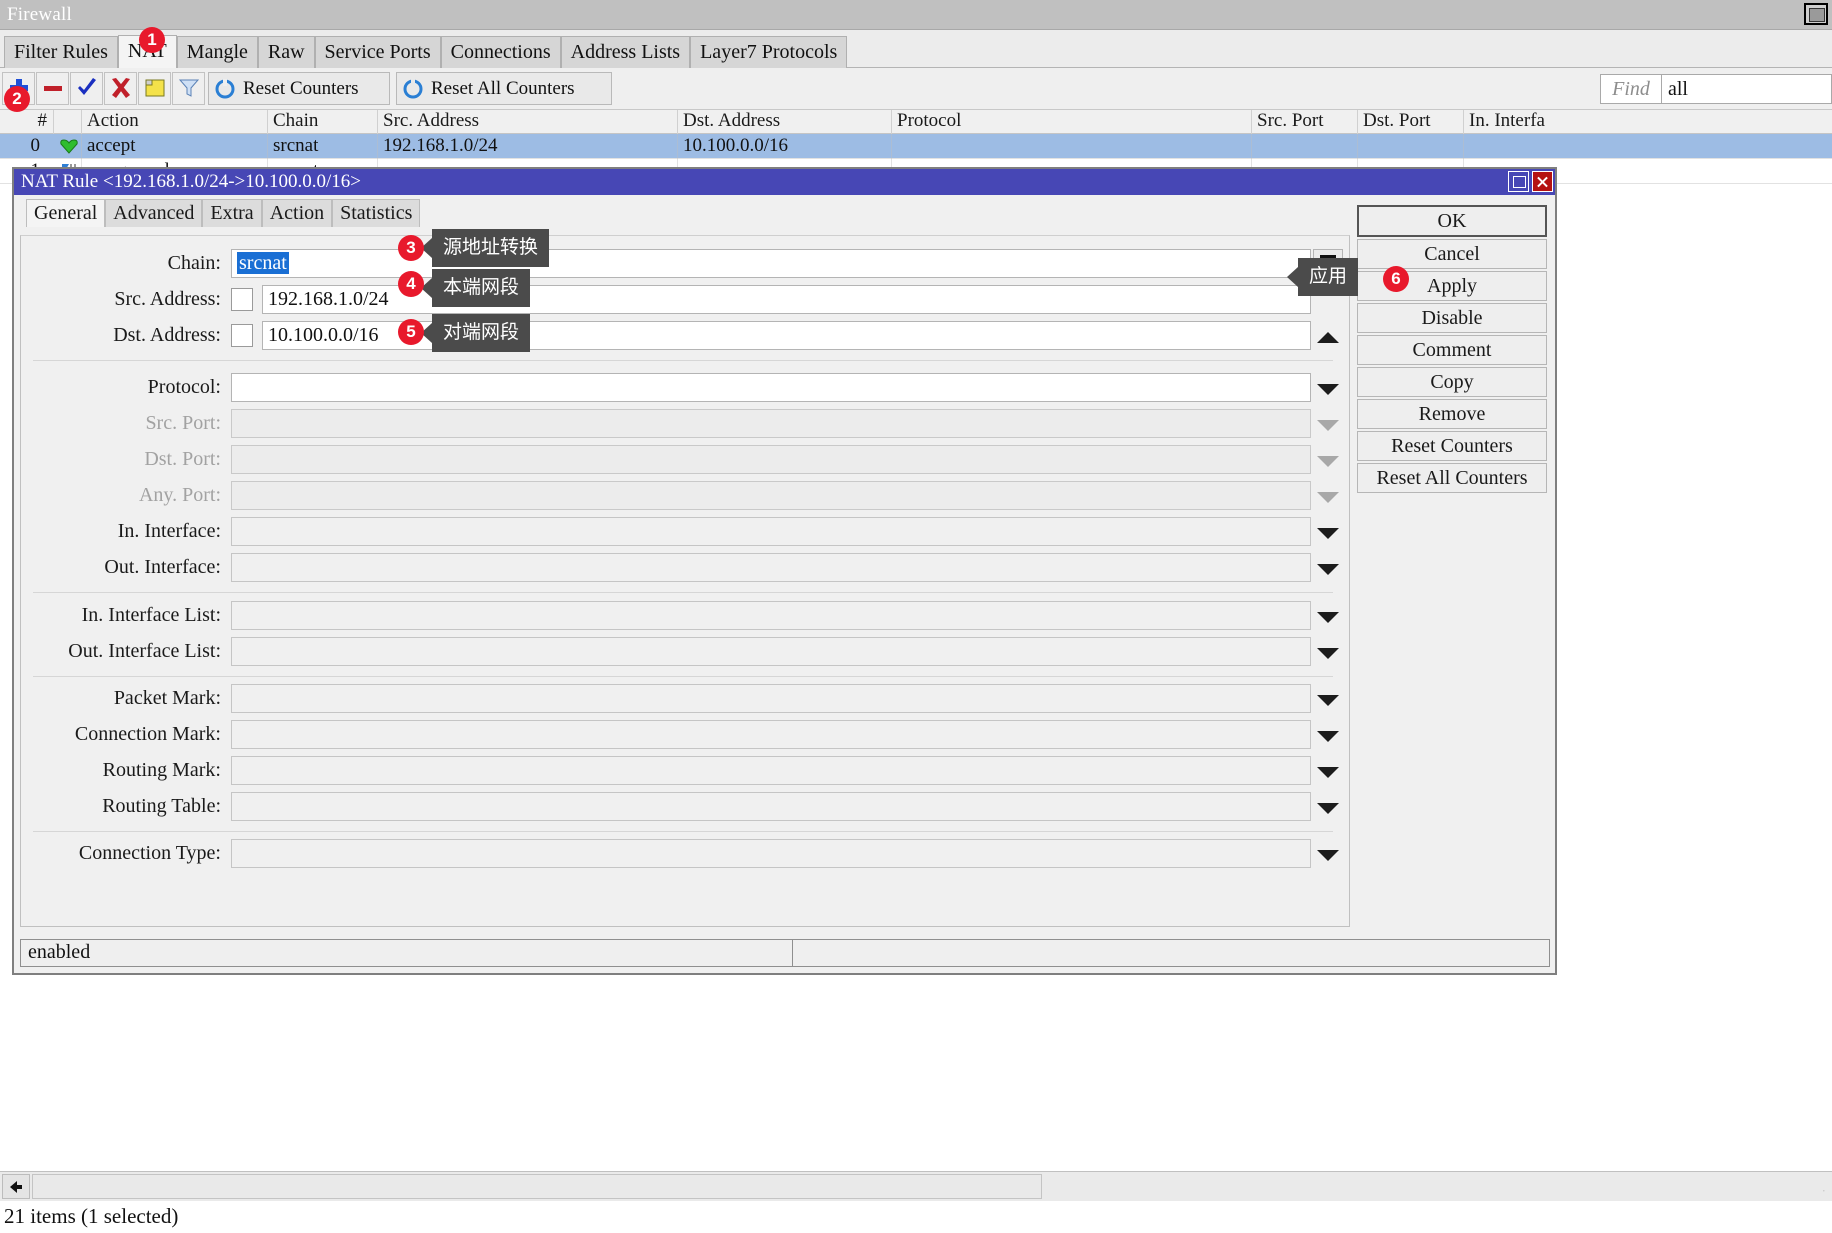 The image size is (1832, 1233). What do you see at coordinates (537, 1186) in the screenshot?
I see `scroll-thumb` at bounding box center [537, 1186].